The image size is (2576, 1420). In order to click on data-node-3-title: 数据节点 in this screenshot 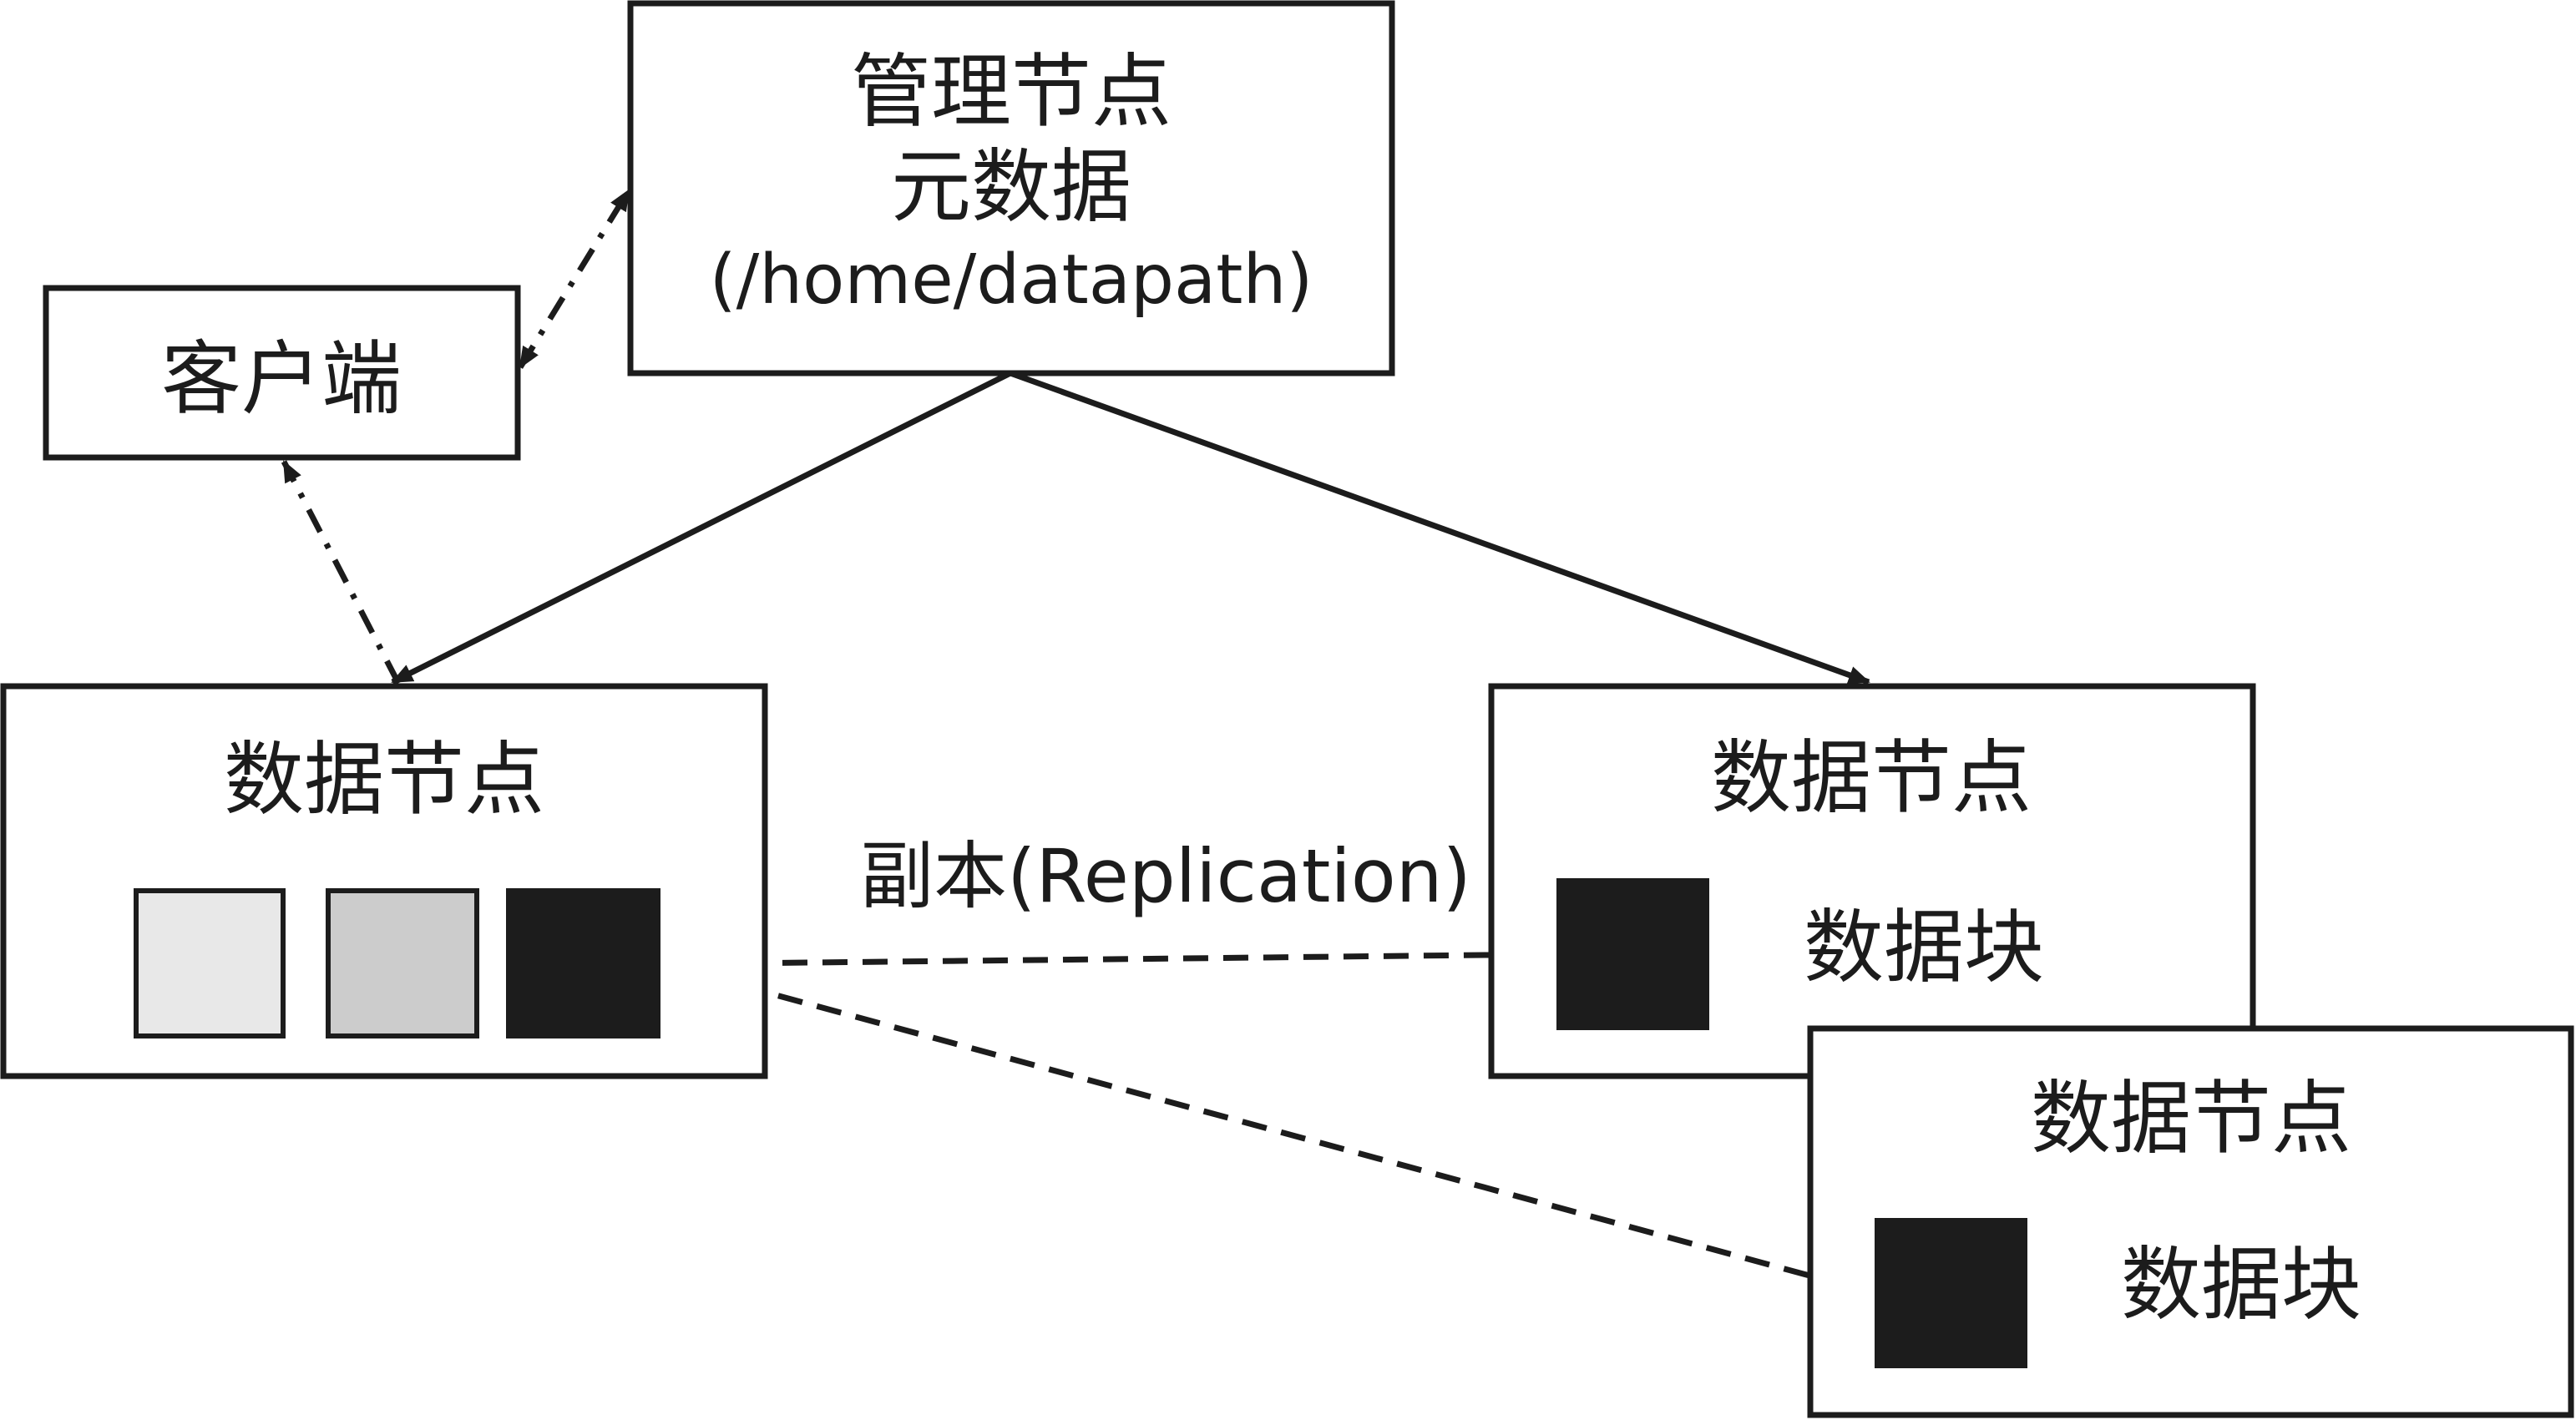, I will do `click(2191, 1118)`.